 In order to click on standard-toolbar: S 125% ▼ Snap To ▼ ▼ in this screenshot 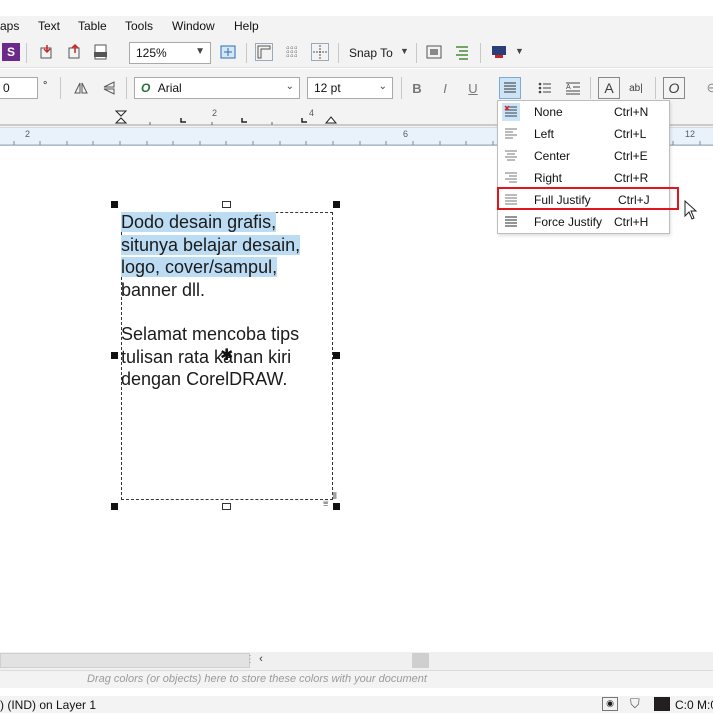, I will do `click(356, 53)`.